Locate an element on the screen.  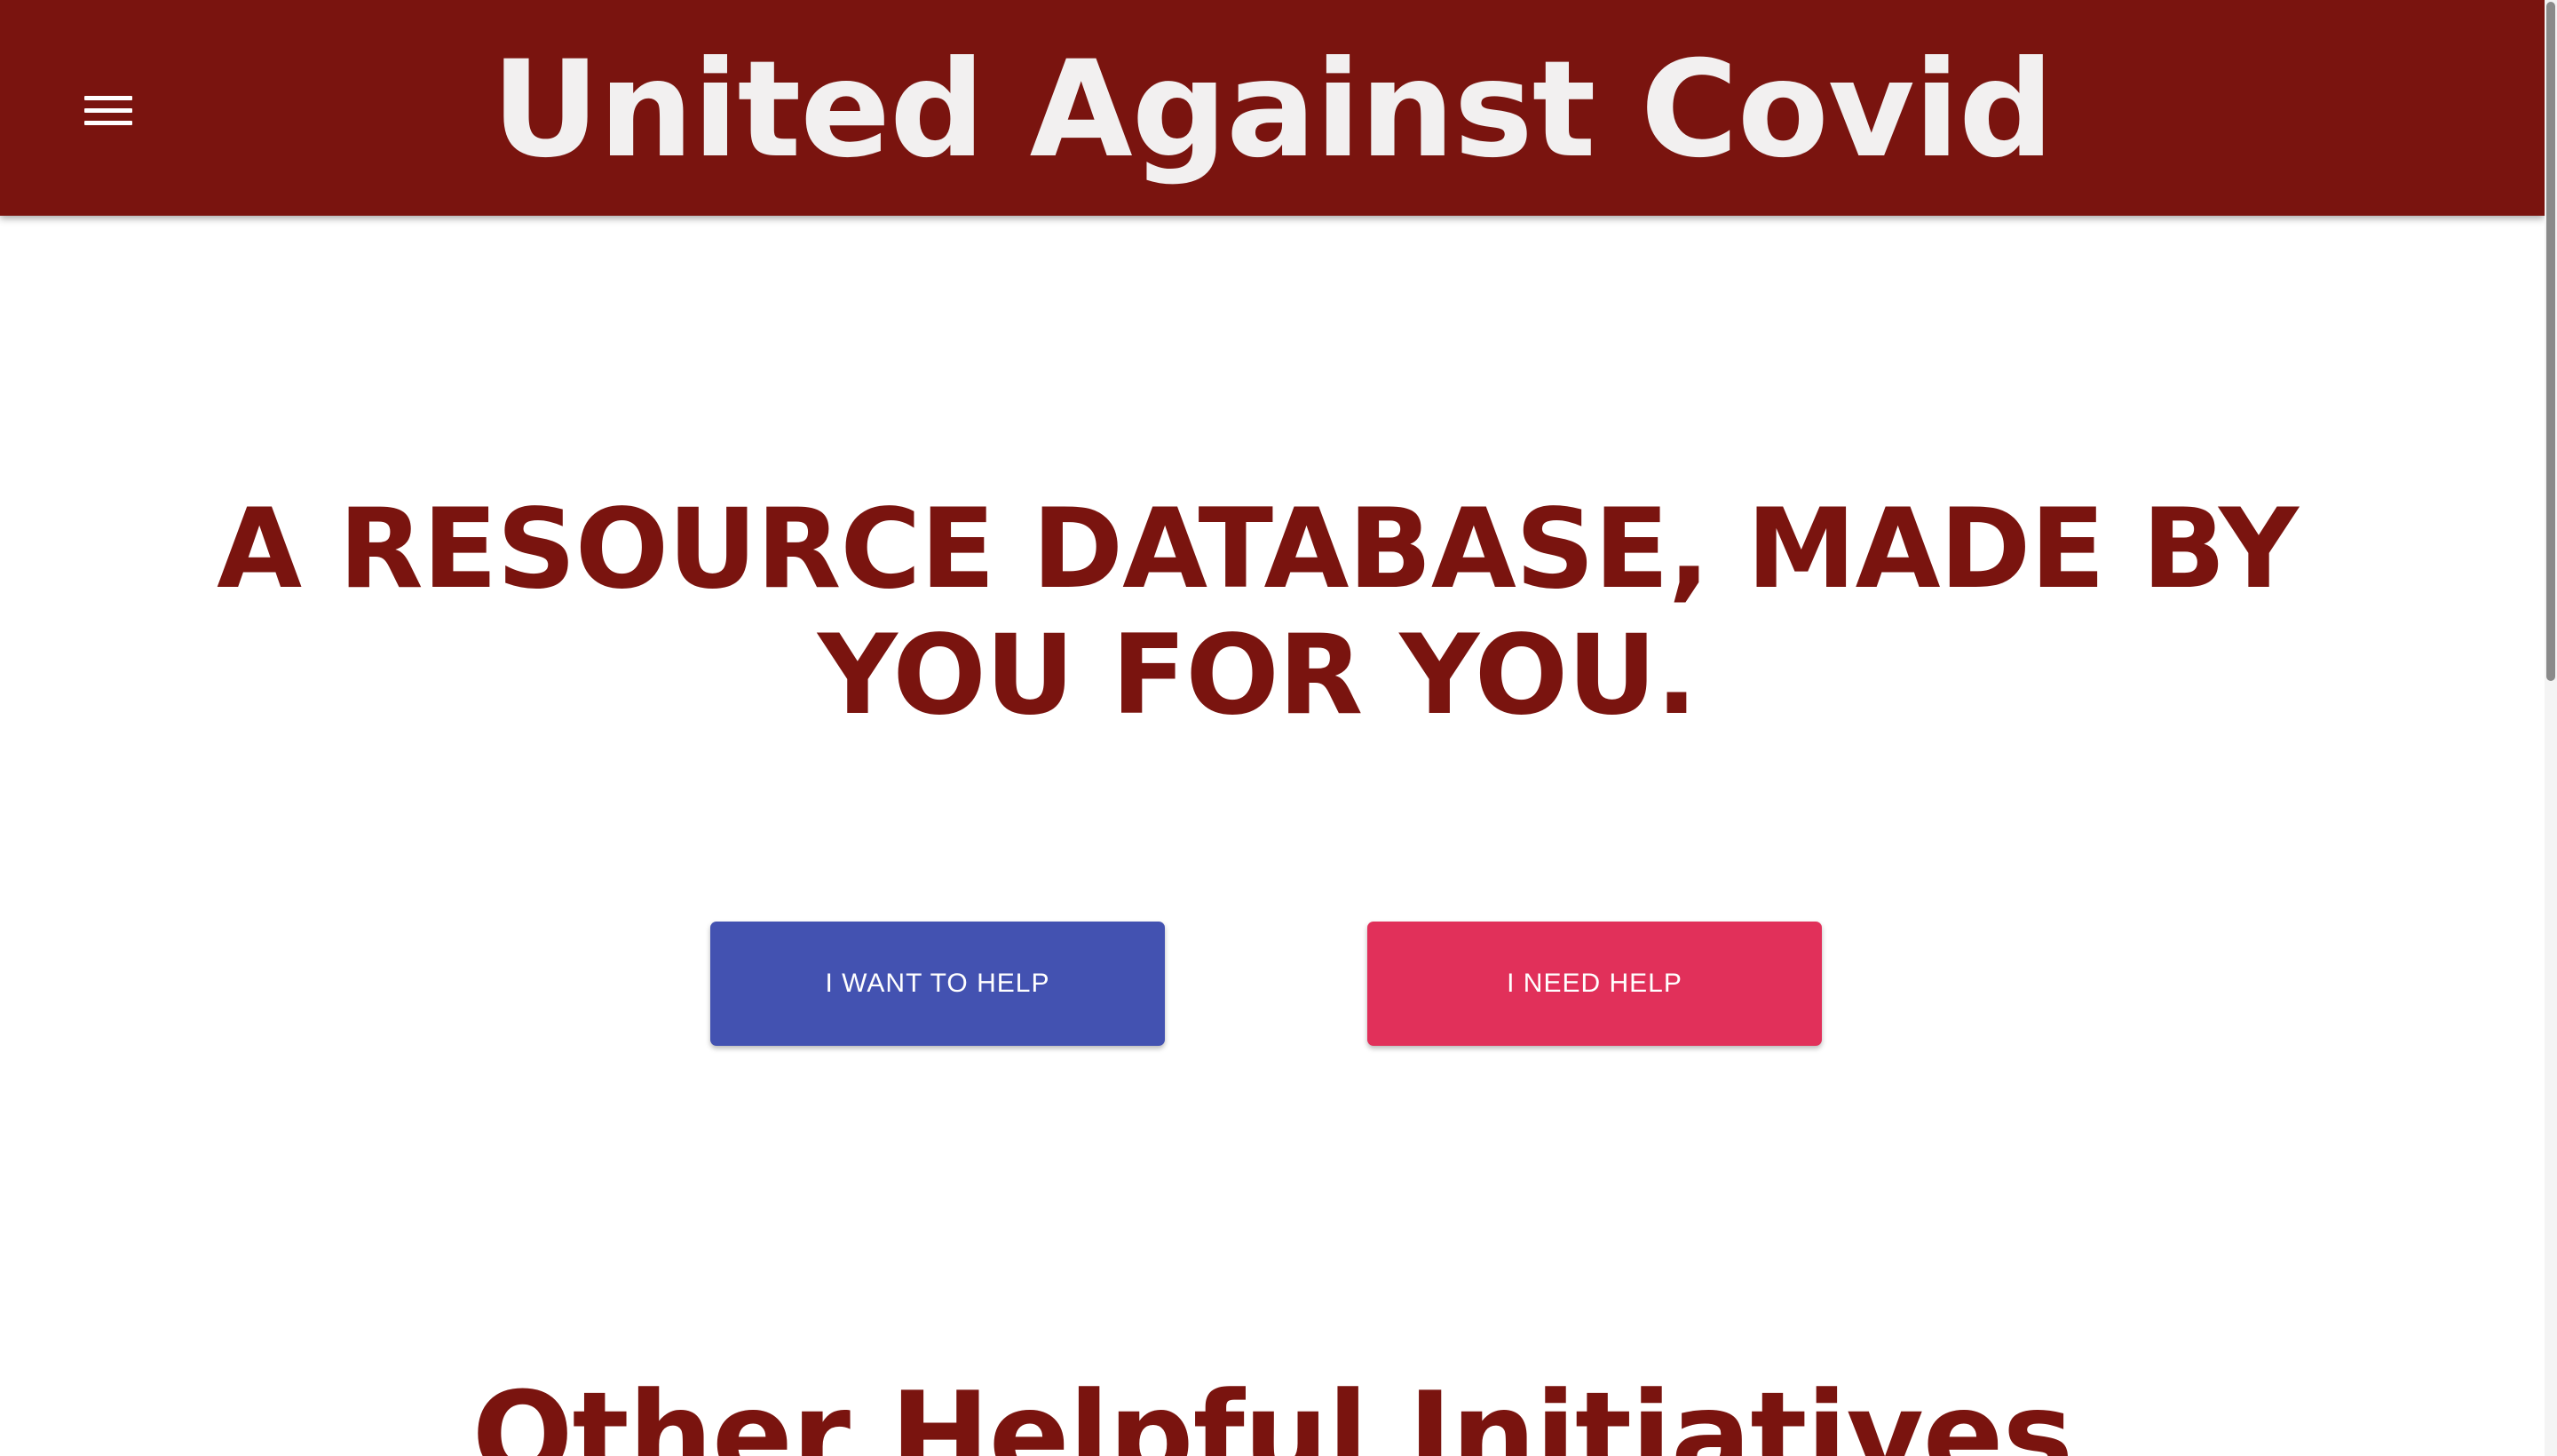
app-bar: United Against Covid is located at coordinates (1272, 108).